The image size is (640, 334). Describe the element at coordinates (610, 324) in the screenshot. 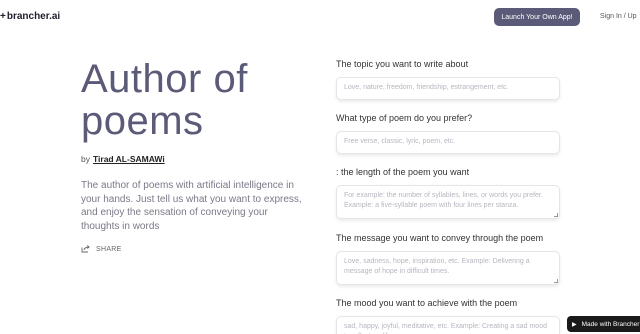

I see `badge-label: Made with Brancher` at that location.